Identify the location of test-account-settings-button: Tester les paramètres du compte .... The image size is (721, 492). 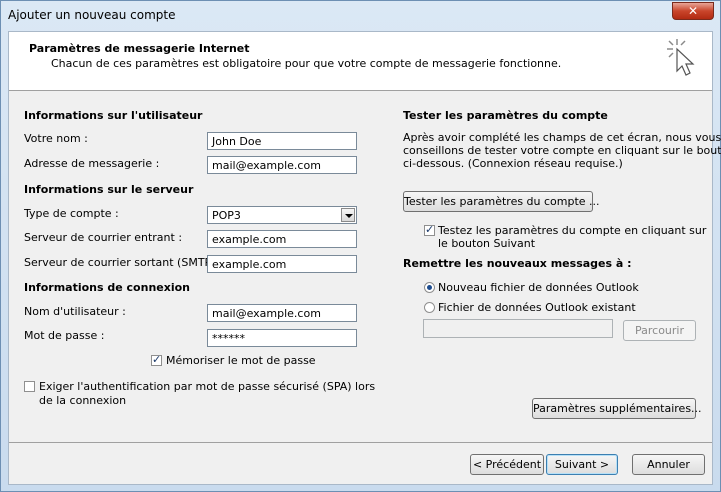
(501, 201).